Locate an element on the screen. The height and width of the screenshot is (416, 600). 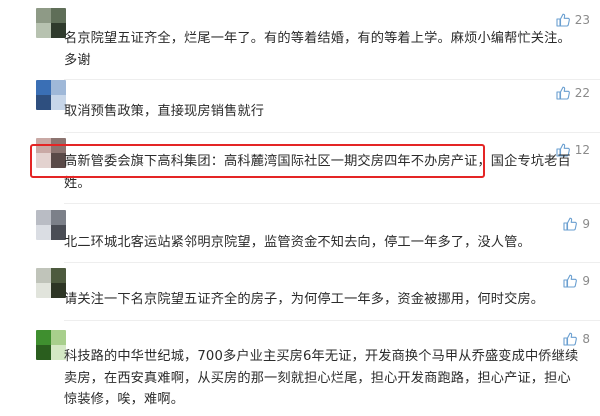
like-button: 22 is located at coordinates (572, 93).